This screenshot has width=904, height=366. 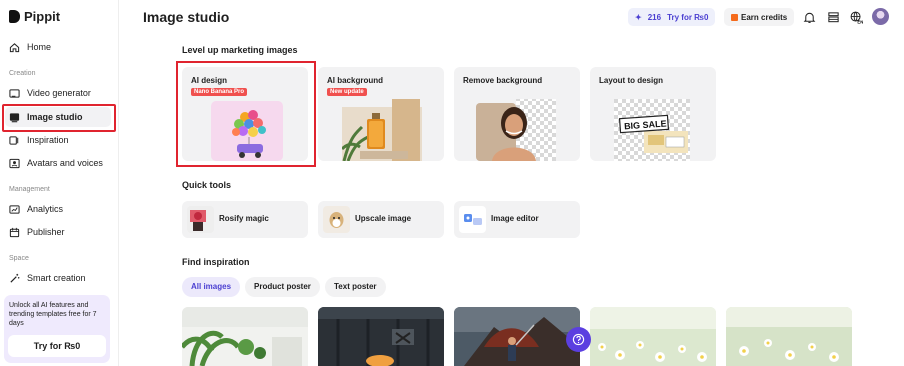 What do you see at coordinates (282, 287) in the screenshot?
I see `chip-product-poster: Product poster` at bounding box center [282, 287].